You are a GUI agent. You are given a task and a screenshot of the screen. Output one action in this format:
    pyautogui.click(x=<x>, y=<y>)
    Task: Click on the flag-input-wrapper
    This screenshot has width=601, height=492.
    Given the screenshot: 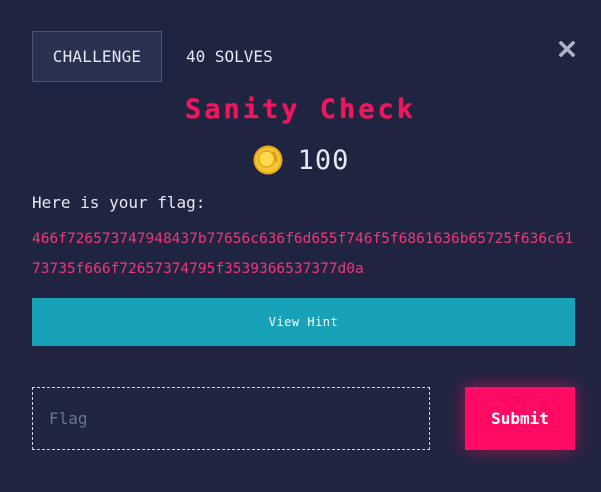 What is the action you would take?
    pyautogui.click(x=231, y=418)
    